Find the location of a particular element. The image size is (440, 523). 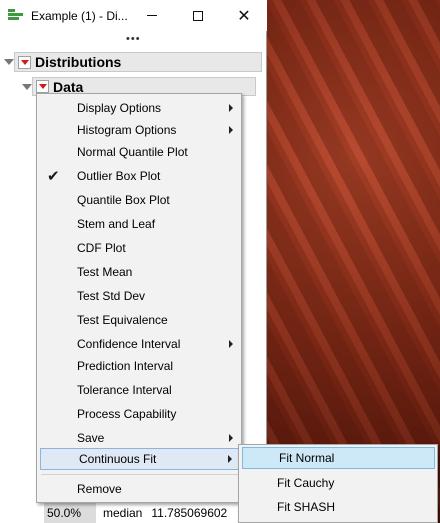

minimize-icon is located at coordinates (152, 15).